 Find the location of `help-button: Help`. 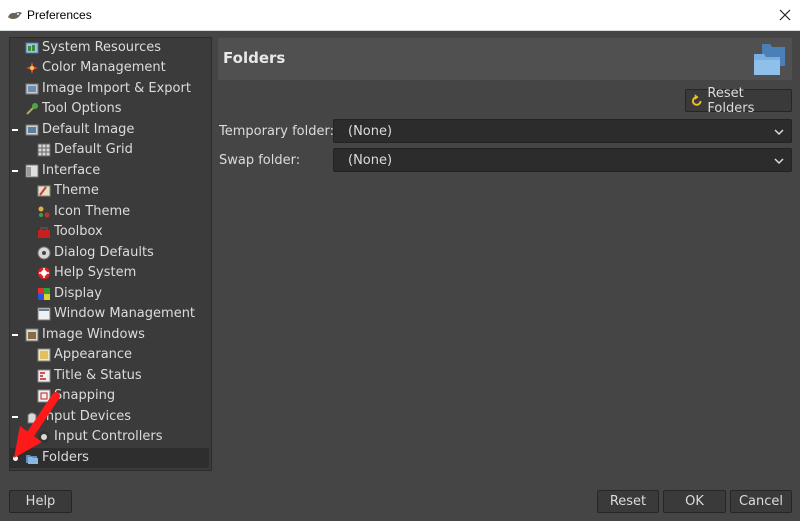

help-button: Help is located at coordinates (40, 501).